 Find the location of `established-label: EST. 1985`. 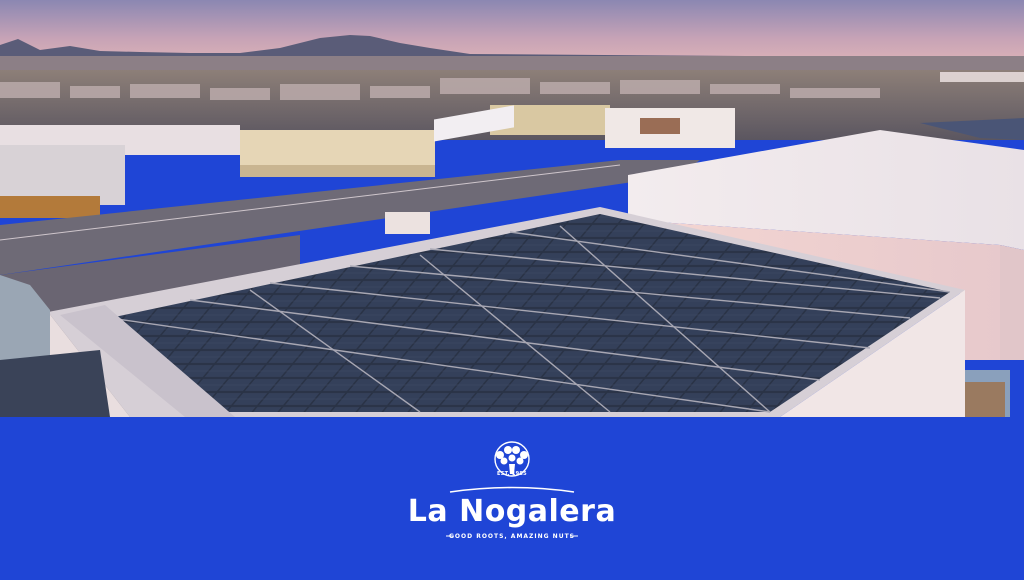

established-label: EST. 1985 is located at coordinates (512, 474).